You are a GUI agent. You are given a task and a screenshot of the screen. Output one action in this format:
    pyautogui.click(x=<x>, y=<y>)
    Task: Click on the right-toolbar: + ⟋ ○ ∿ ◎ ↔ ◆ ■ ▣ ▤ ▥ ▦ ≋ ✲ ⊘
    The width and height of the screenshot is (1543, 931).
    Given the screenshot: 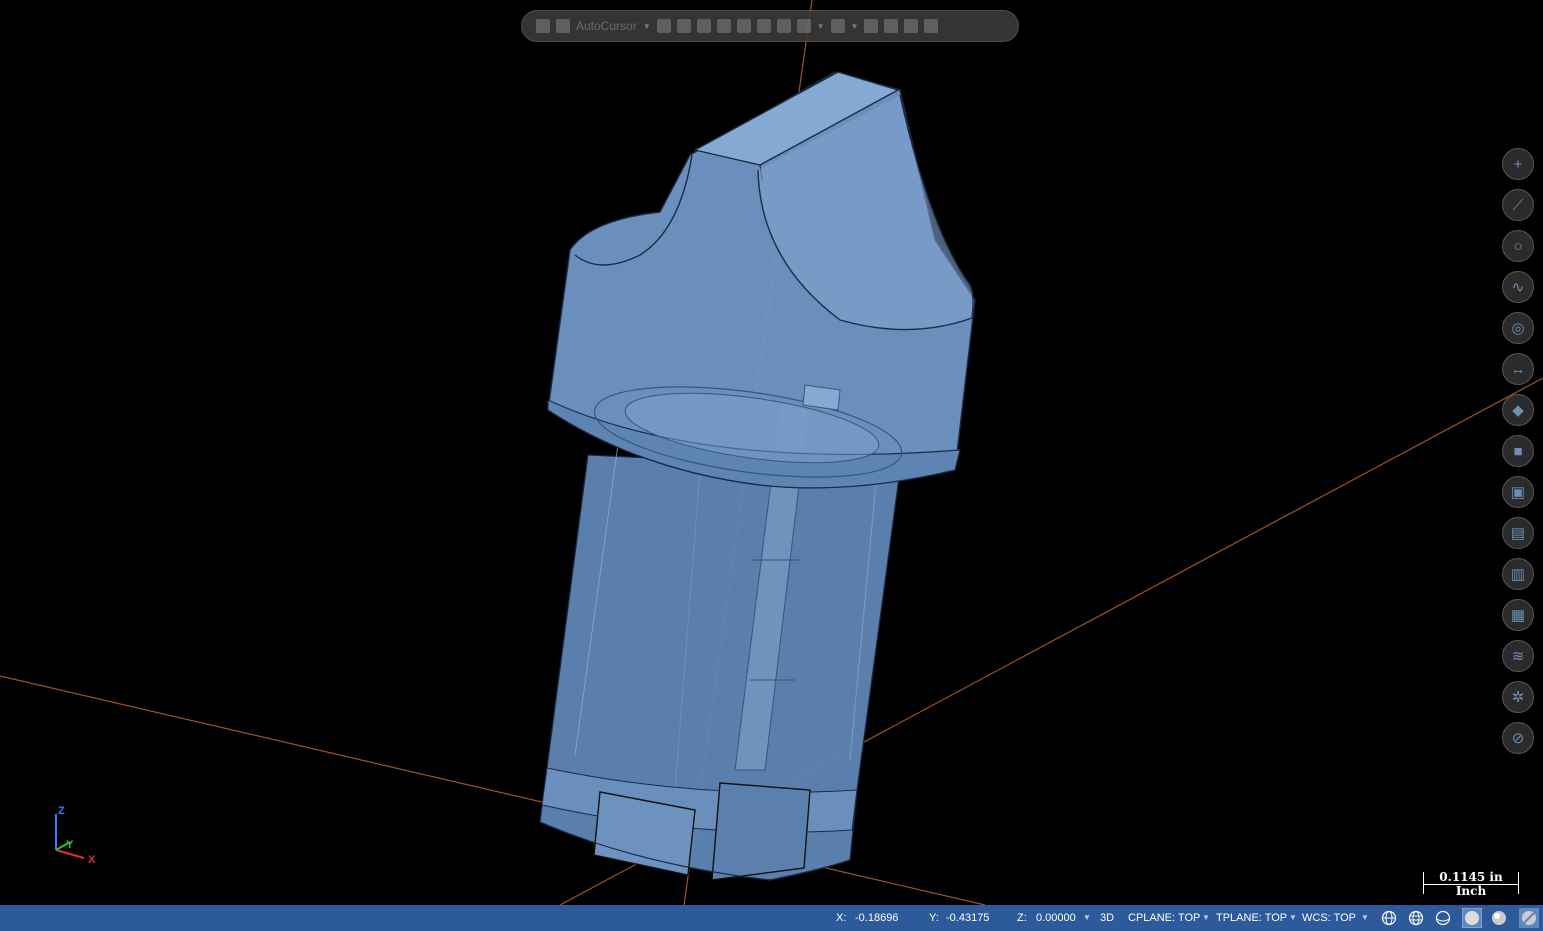 What is the action you would take?
    pyautogui.click(x=1520, y=455)
    